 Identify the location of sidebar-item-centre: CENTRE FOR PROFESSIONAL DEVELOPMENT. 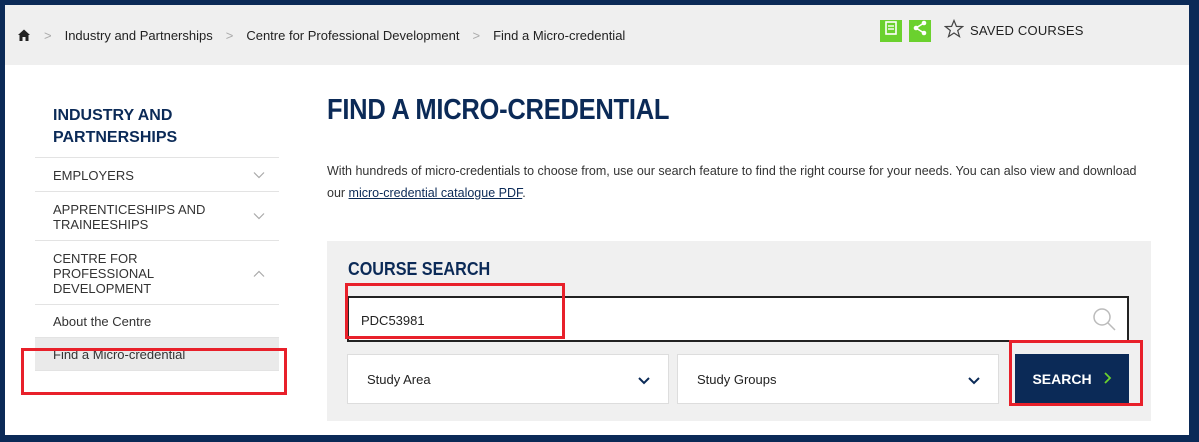
(157, 273).